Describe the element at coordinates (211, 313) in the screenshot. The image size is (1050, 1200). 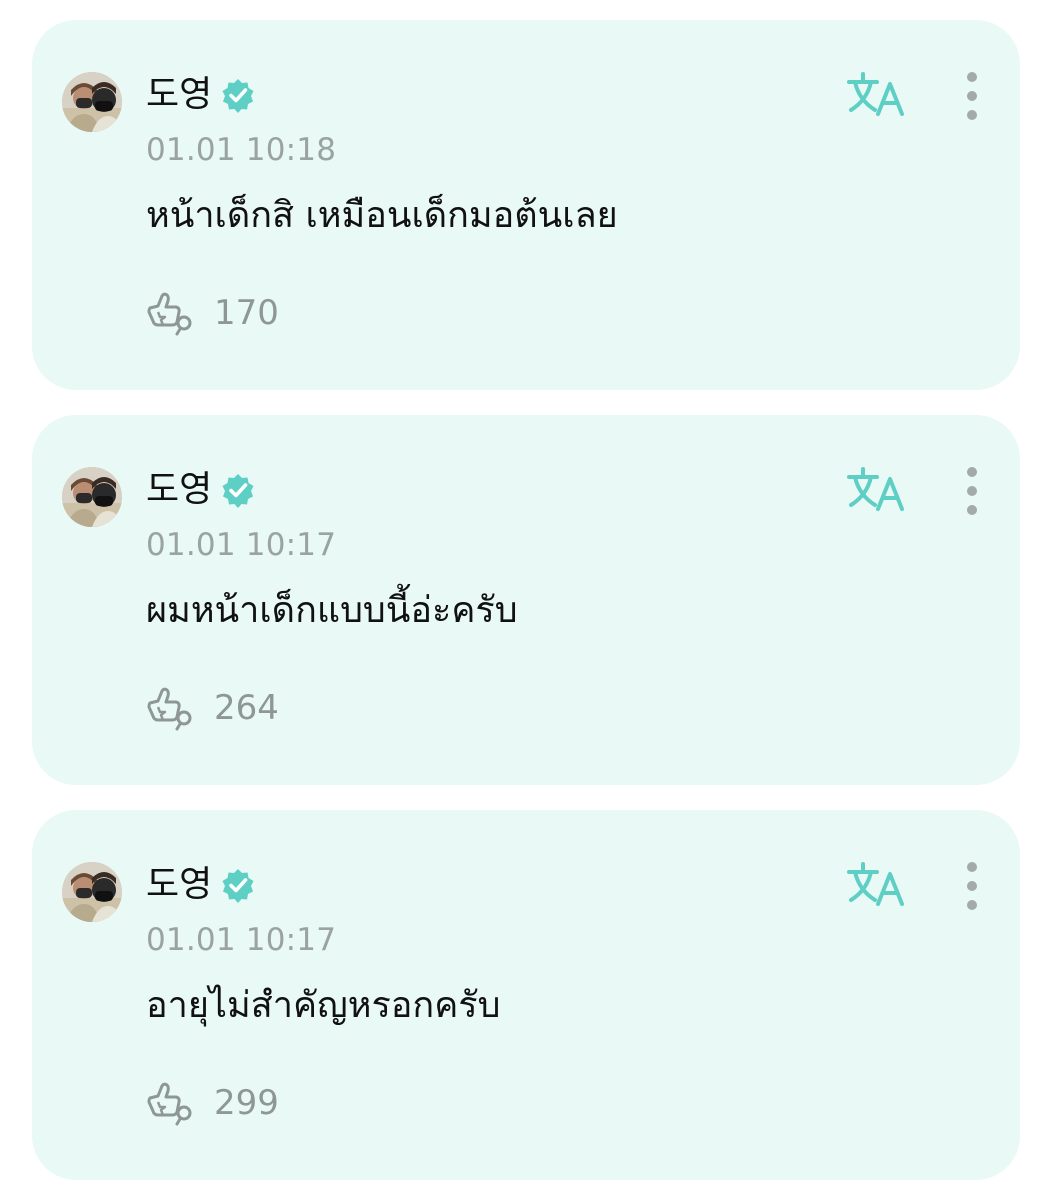
I see `like-button: 170` at that location.